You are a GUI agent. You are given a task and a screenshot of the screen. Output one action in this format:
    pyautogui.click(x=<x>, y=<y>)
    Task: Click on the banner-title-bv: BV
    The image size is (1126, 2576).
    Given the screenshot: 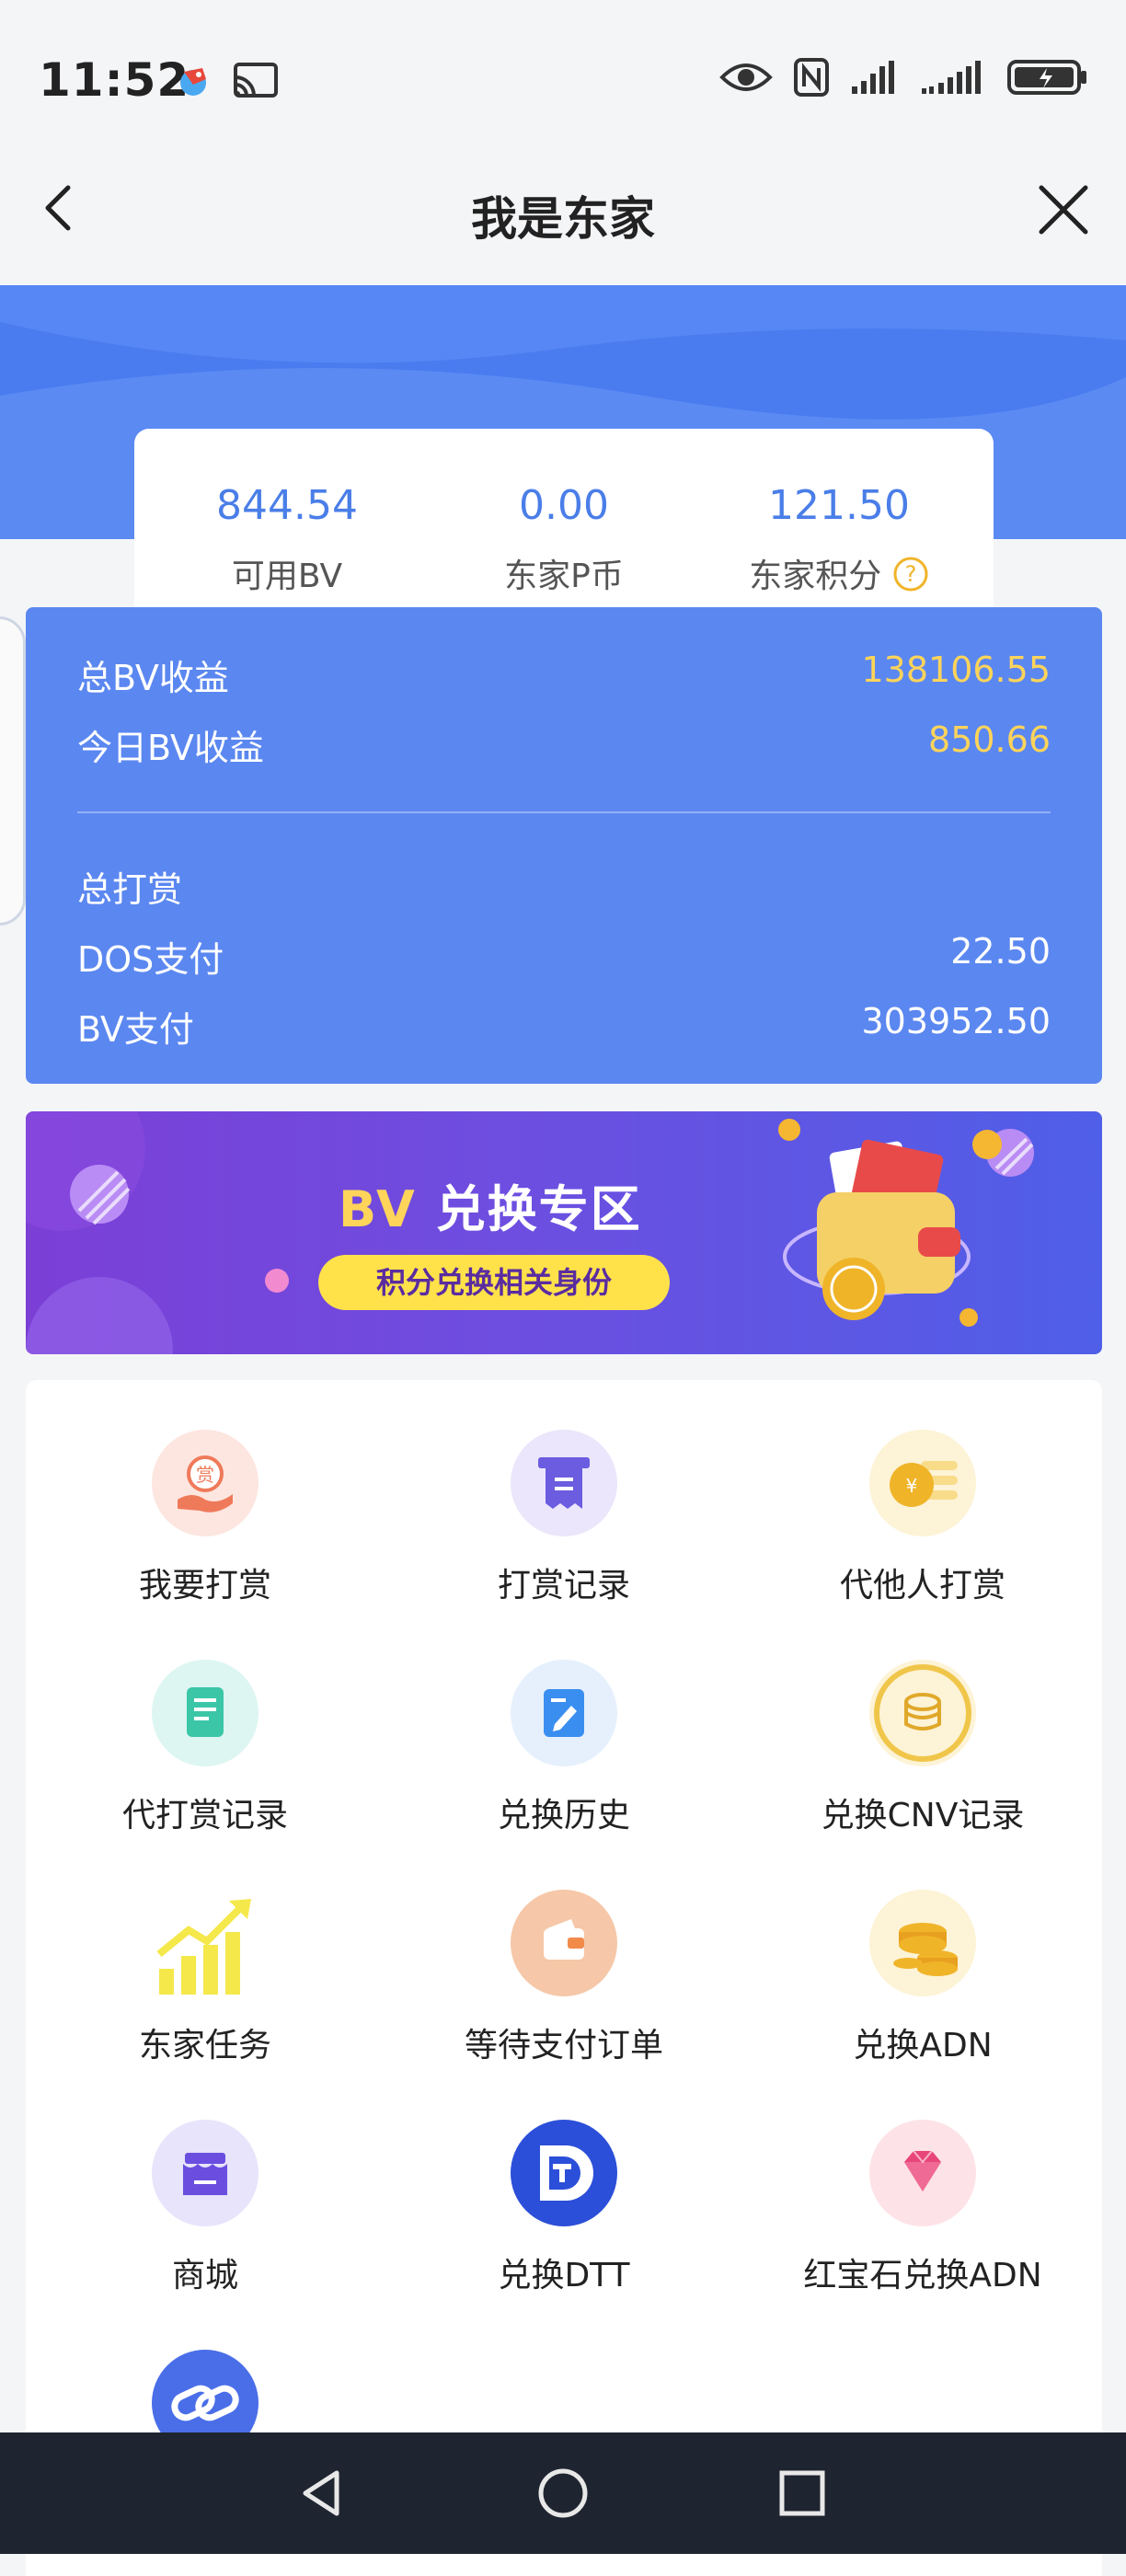 What is the action you would take?
    pyautogui.click(x=378, y=1209)
    